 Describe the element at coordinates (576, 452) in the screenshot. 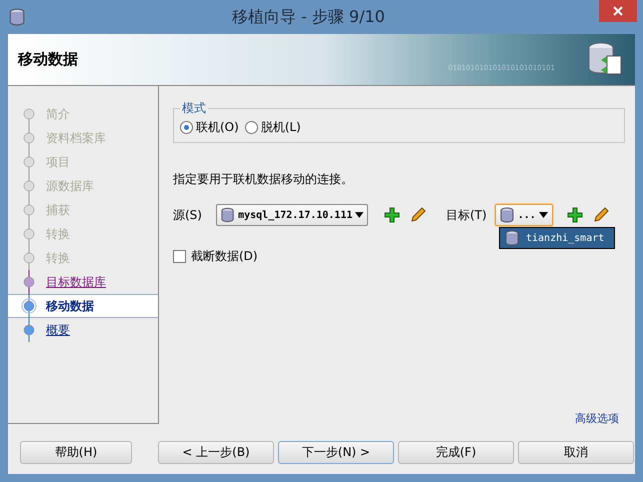

I see `cancel-button: 取消` at that location.